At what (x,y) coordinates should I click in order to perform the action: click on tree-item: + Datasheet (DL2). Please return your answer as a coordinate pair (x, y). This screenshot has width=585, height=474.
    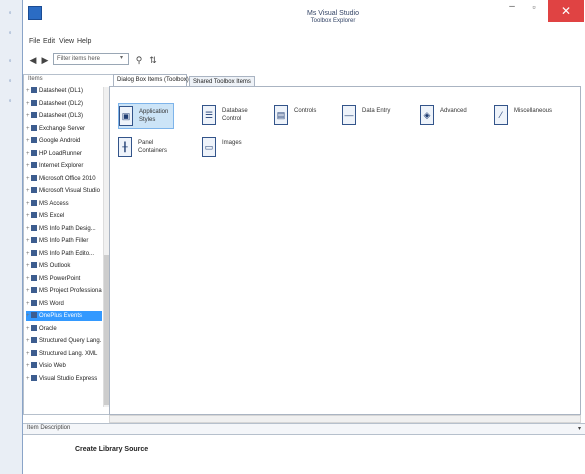
    Looking at the image, I should click on (64, 104).